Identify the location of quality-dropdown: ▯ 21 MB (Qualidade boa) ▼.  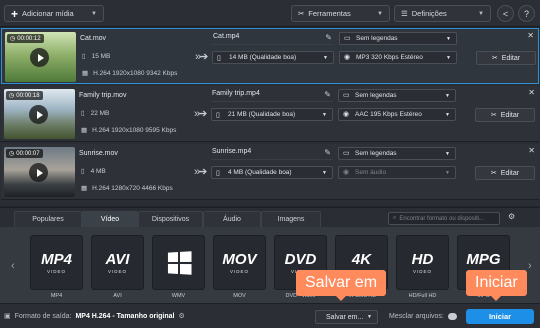
(272, 114).